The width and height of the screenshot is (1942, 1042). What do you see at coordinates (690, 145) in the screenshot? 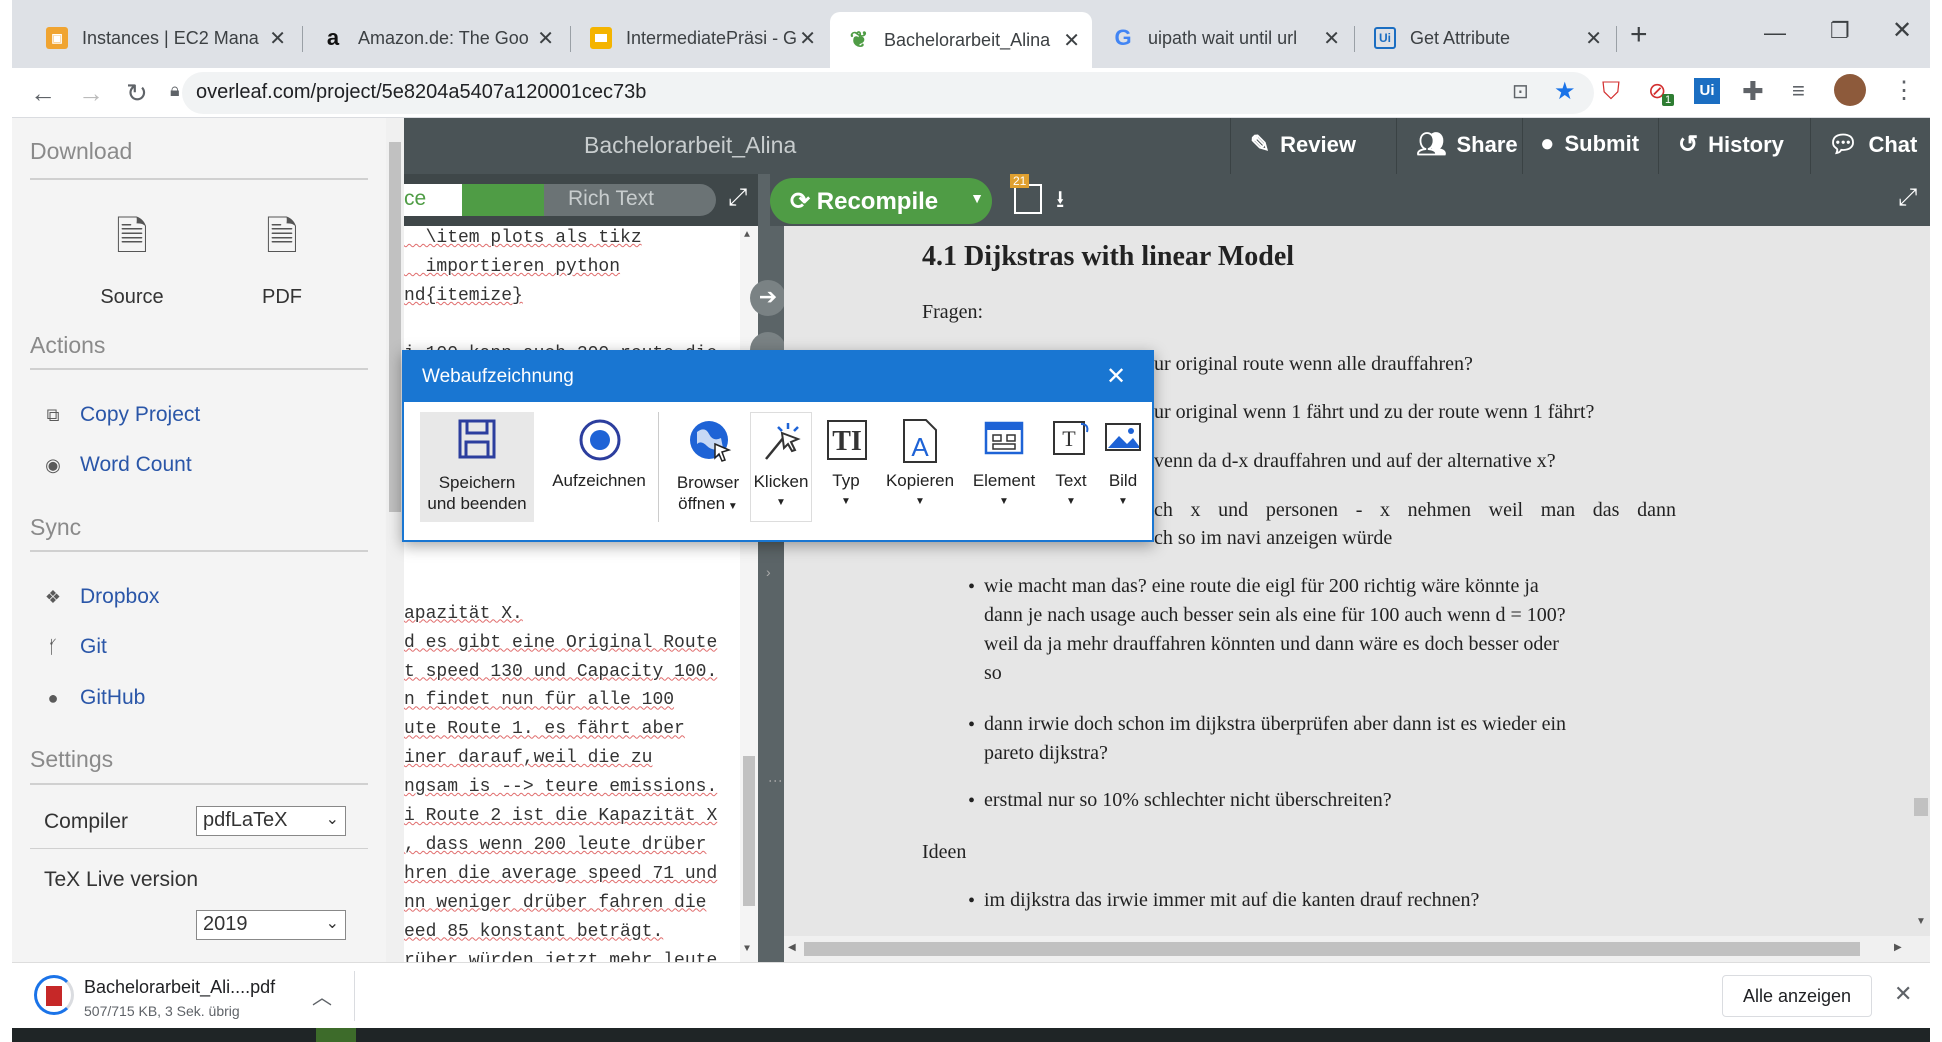
I see `project-title: Bachelorarbeit_Alina` at bounding box center [690, 145].